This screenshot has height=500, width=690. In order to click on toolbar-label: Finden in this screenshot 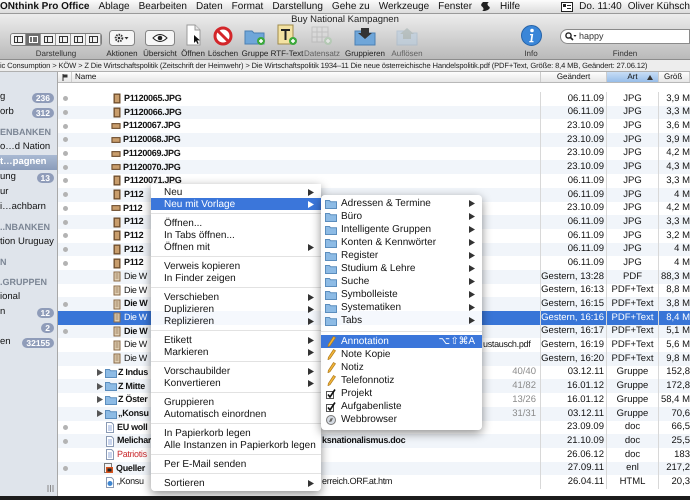, I will do `click(625, 54)`.